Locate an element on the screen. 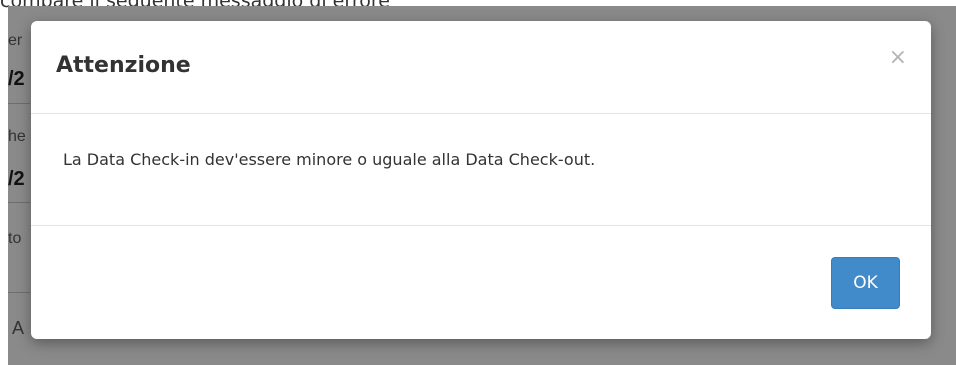 The image size is (956, 365). background-label-fragment: er is located at coordinates (15, 40).